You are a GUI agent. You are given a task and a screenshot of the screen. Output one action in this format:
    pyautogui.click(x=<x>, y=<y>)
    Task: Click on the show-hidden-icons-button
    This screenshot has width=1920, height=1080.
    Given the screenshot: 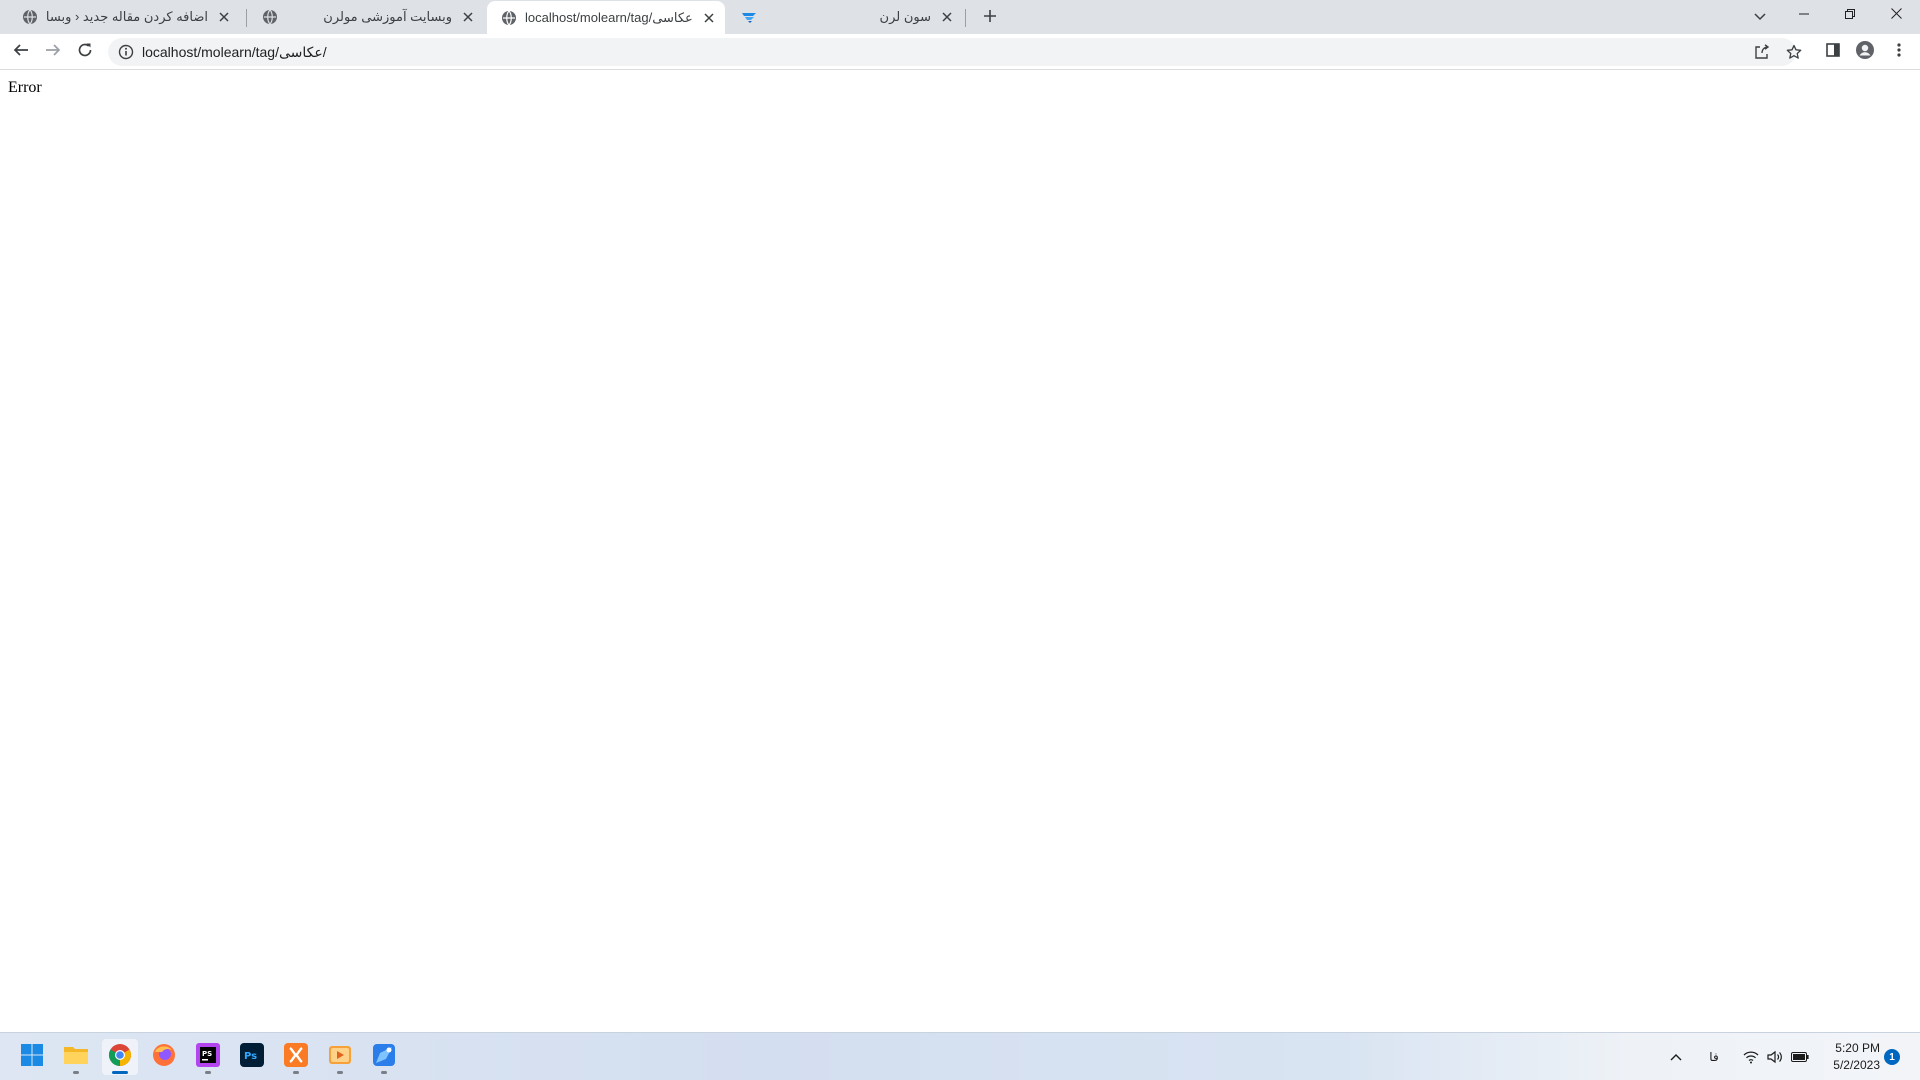 What is the action you would take?
    pyautogui.click(x=1676, y=1057)
    